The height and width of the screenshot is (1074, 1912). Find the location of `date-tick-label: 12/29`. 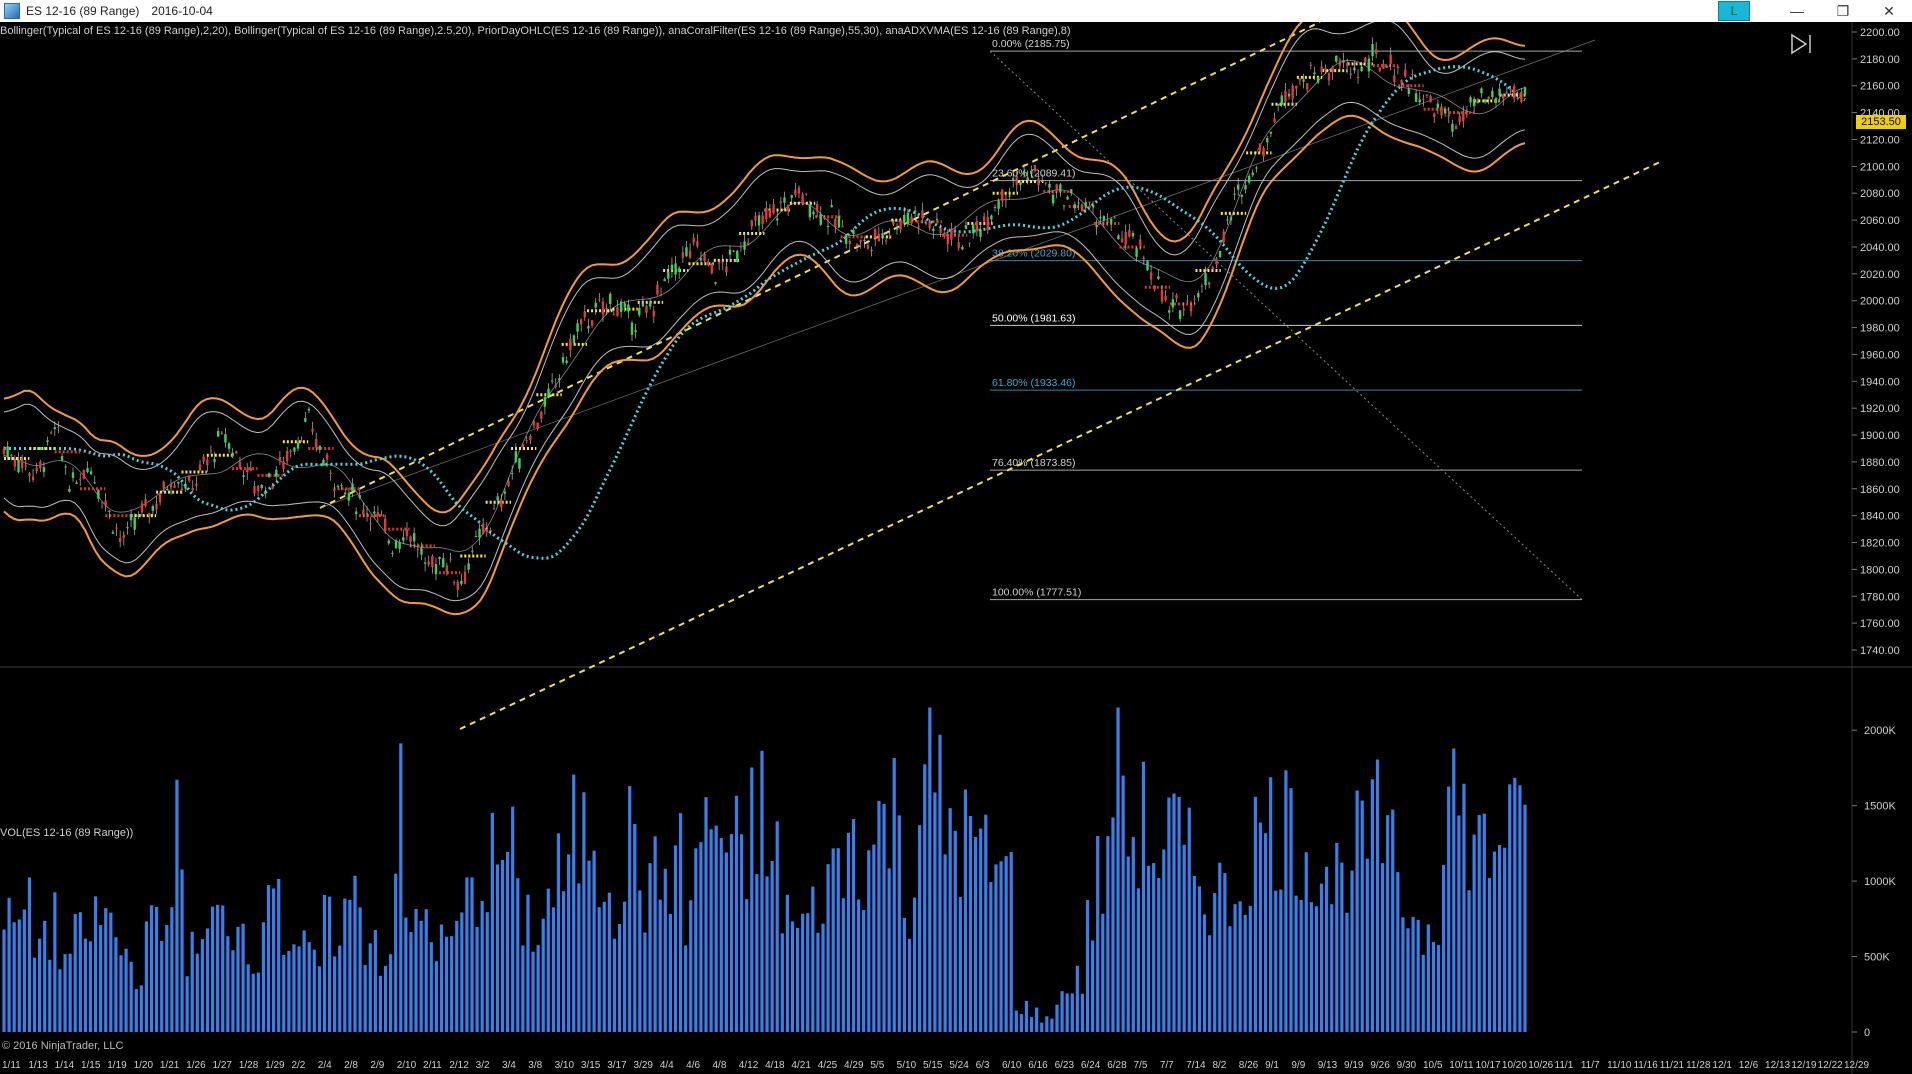

date-tick-label: 12/29 is located at coordinates (1856, 1065).